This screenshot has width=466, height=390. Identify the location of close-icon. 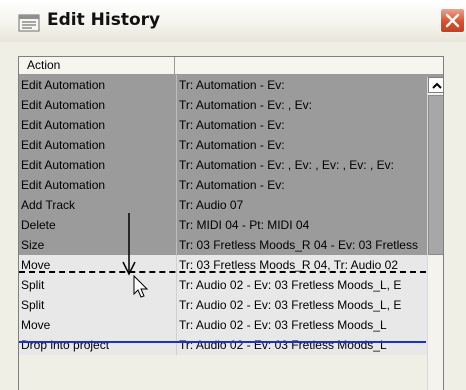
(452, 20).